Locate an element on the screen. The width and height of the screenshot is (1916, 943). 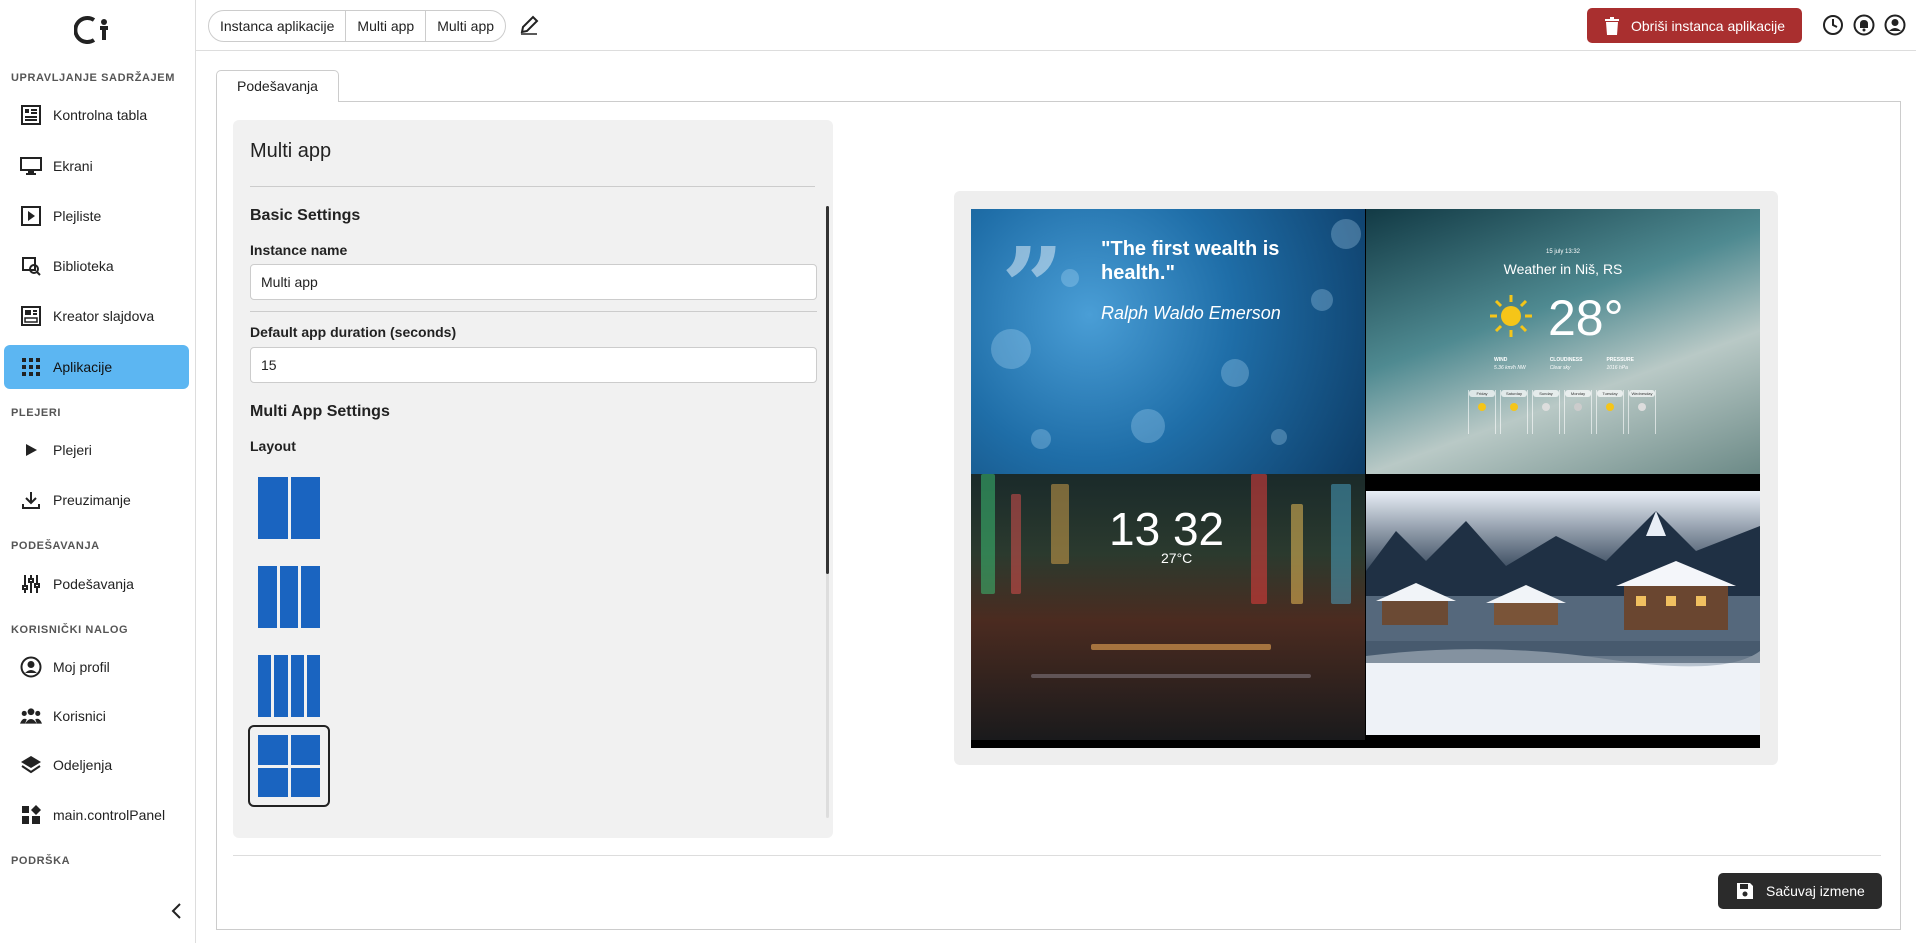
users-icon is located at coordinates (31, 716).